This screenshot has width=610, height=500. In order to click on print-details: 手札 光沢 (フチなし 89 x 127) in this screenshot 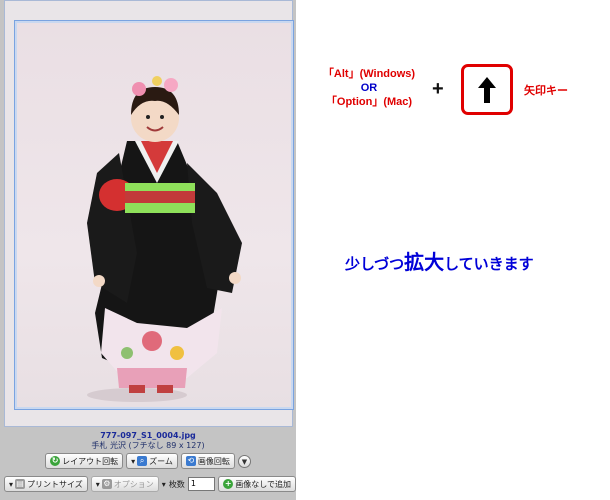, I will do `click(148, 445)`.